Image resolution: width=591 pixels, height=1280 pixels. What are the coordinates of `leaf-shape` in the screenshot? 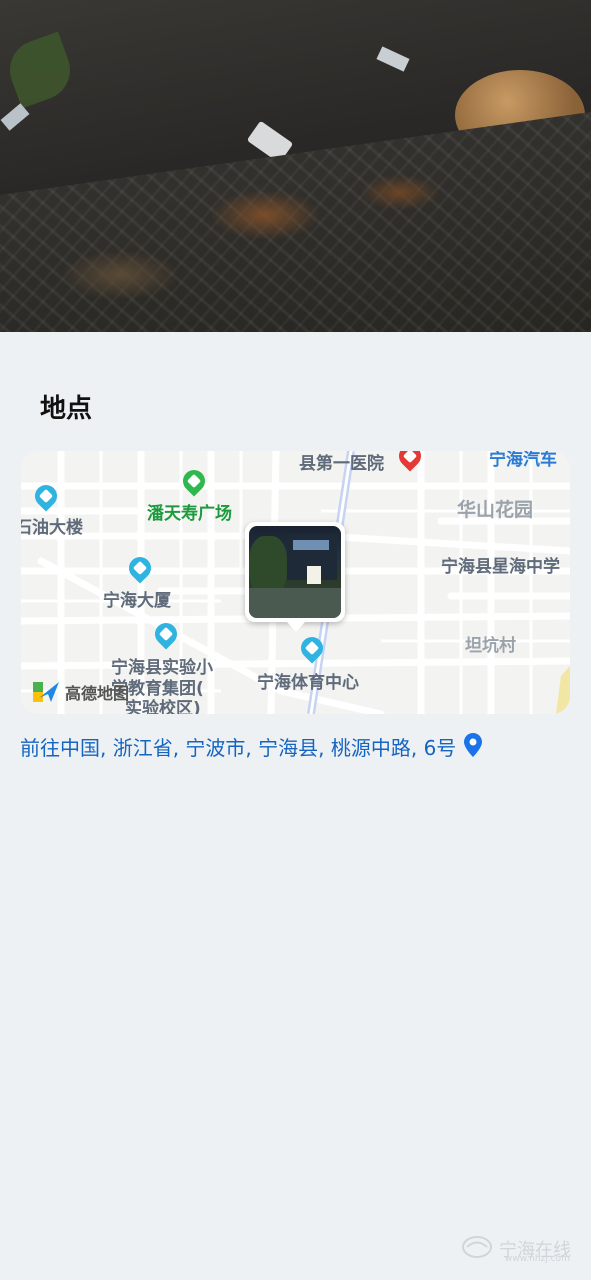 It's located at (40, 70).